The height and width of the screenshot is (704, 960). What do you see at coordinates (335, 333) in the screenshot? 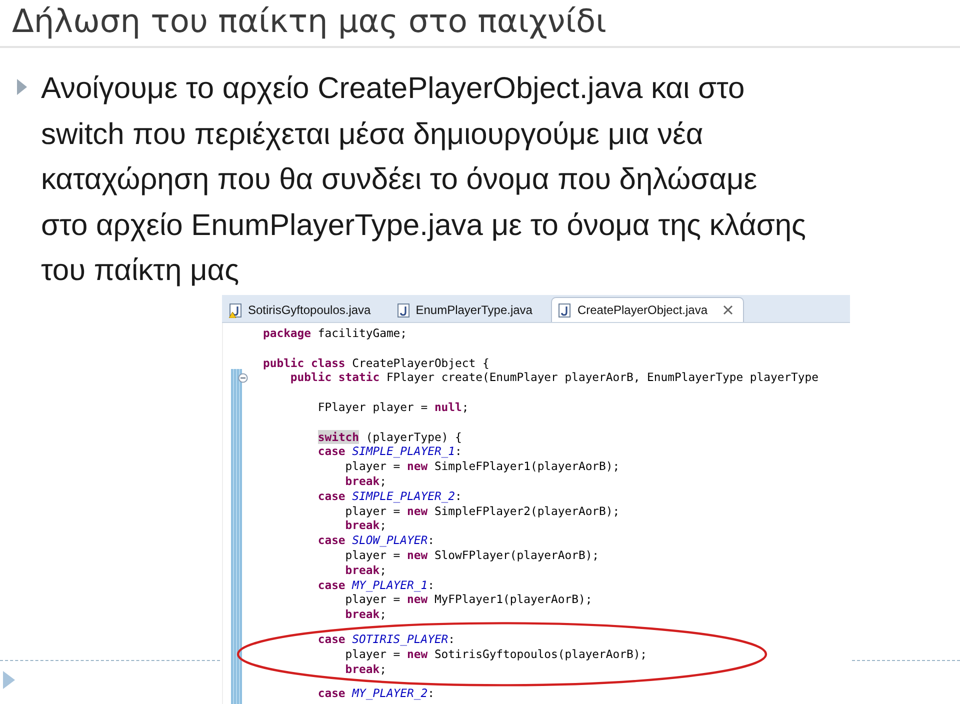
I see `code-line: package facilityGame;` at bounding box center [335, 333].